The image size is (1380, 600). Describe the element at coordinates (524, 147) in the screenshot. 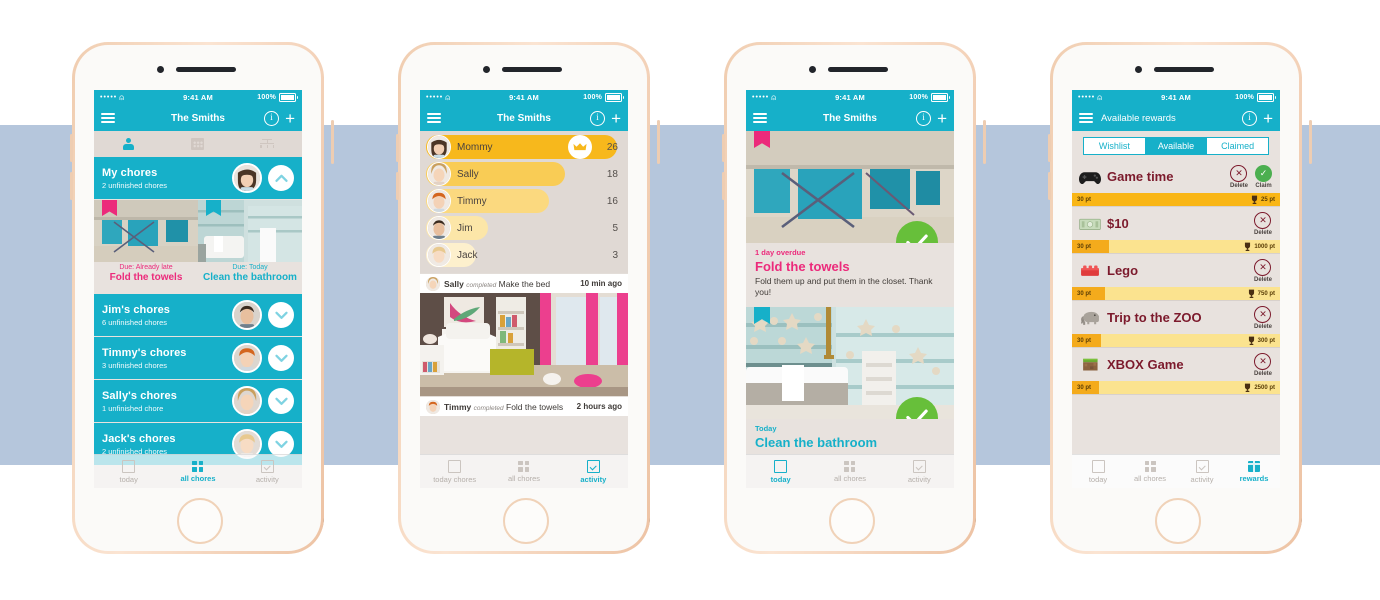

I see `leaderboard-row: Mommy 26` at that location.